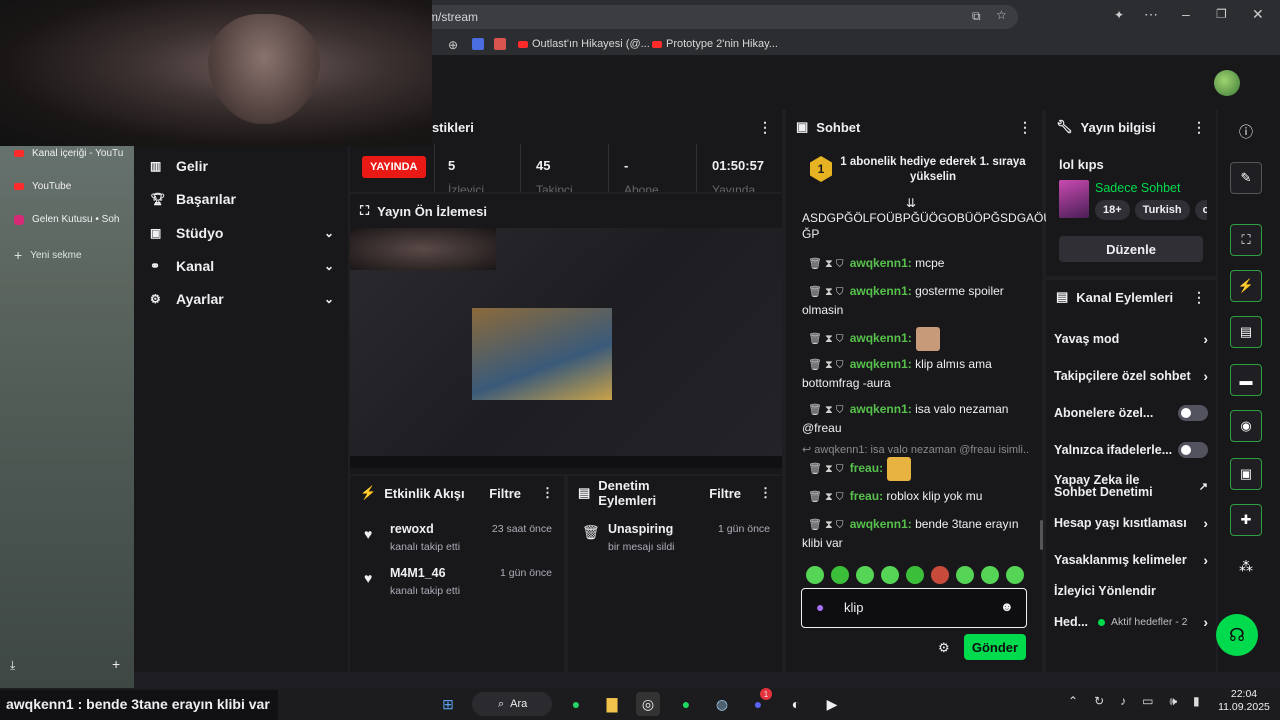 This screenshot has height=720, width=1280. Describe the element at coordinates (512, 704) in the screenshot. I see `taskbar-search: ⌕ Ara` at that location.